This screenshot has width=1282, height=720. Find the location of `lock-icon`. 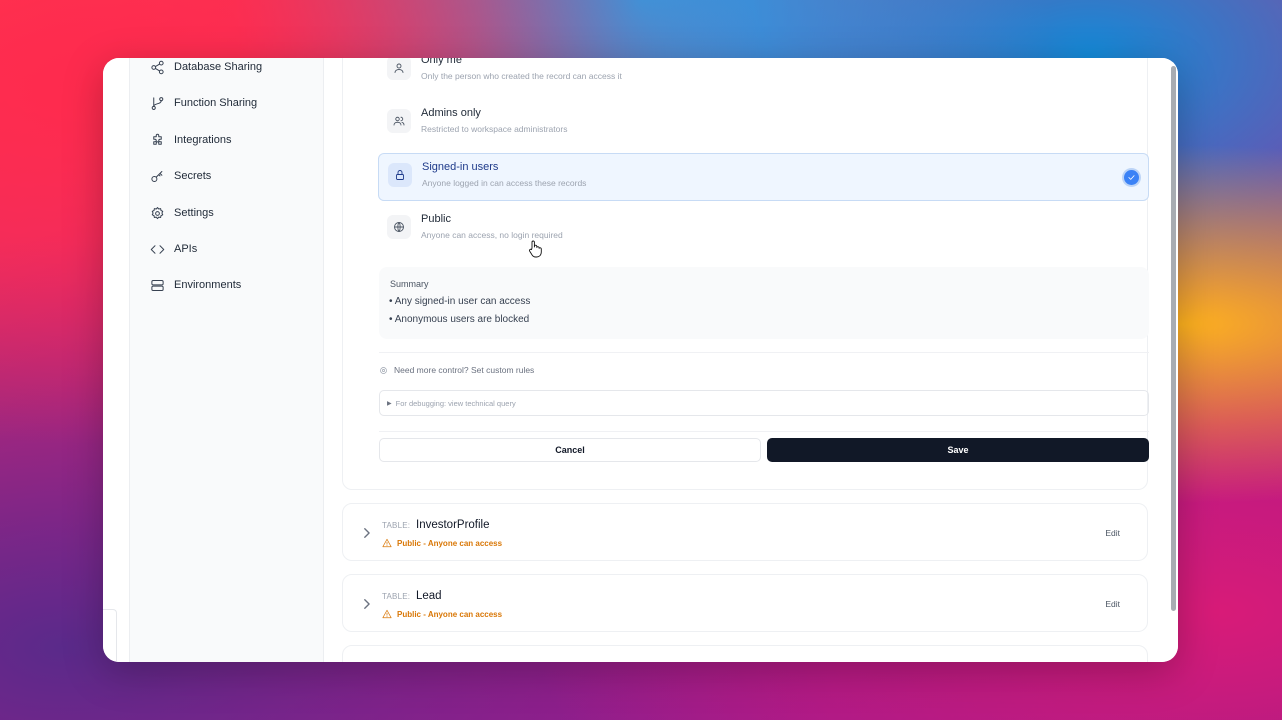

lock-icon is located at coordinates (400, 175).